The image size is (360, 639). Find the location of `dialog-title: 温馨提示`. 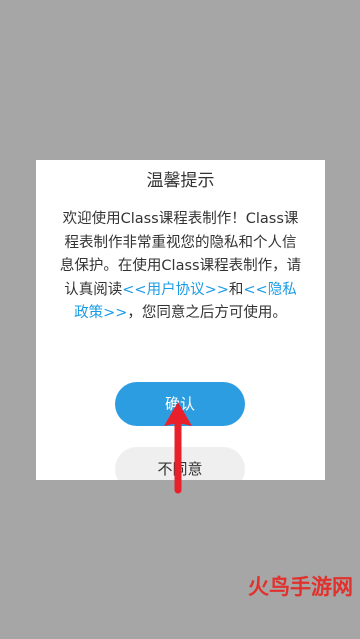

dialog-title: 温馨提示 is located at coordinates (180, 181).